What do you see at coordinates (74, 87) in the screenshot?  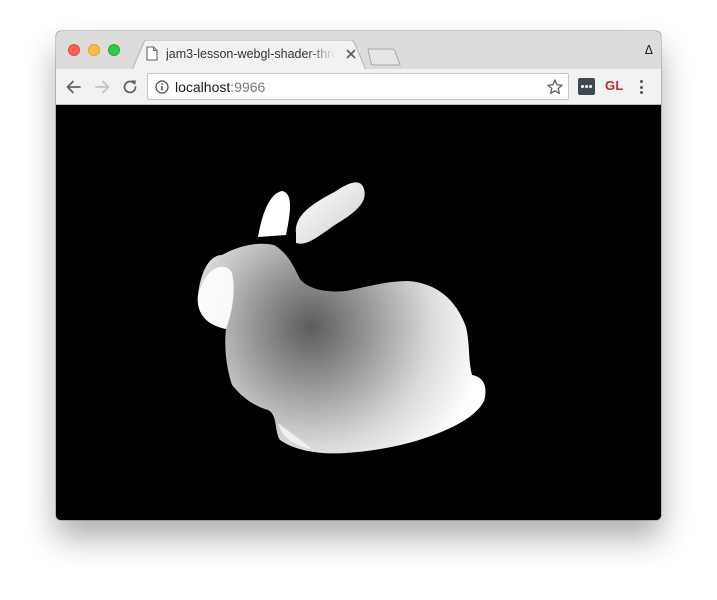 I see `arrow-left-icon` at bounding box center [74, 87].